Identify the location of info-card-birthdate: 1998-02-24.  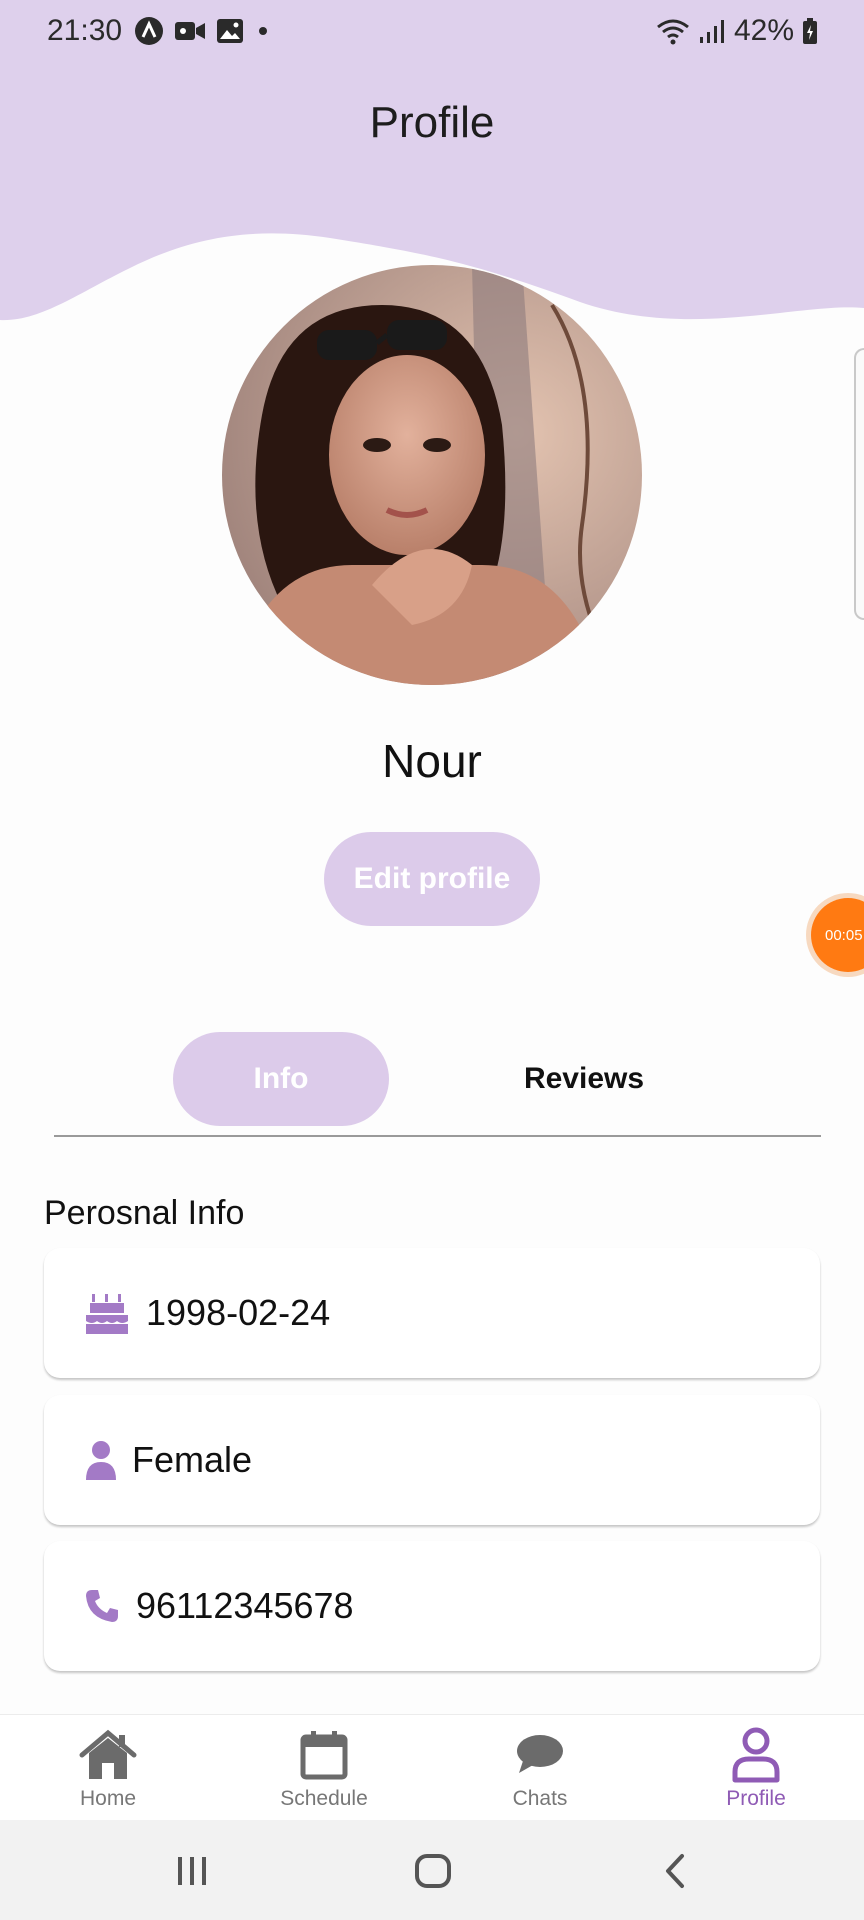
(432, 1313).